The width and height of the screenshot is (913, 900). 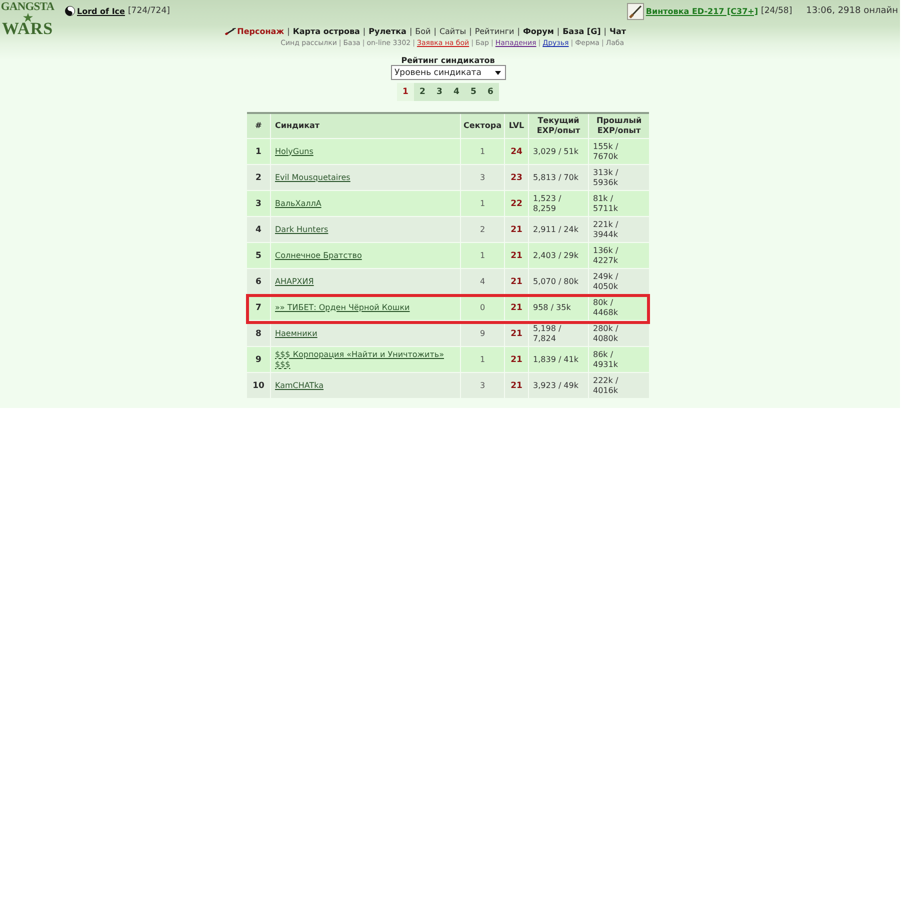 I want to click on caret-icon, so click(x=497, y=72).